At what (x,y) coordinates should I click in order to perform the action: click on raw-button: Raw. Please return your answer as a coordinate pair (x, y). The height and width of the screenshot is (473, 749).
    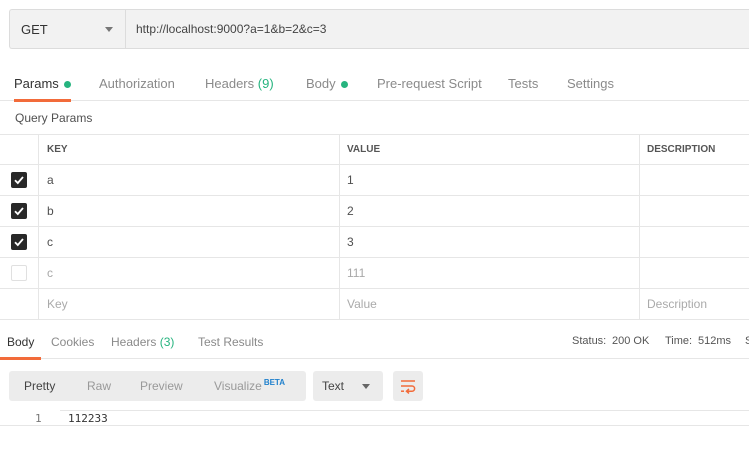
    Looking at the image, I should click on (99, 386).